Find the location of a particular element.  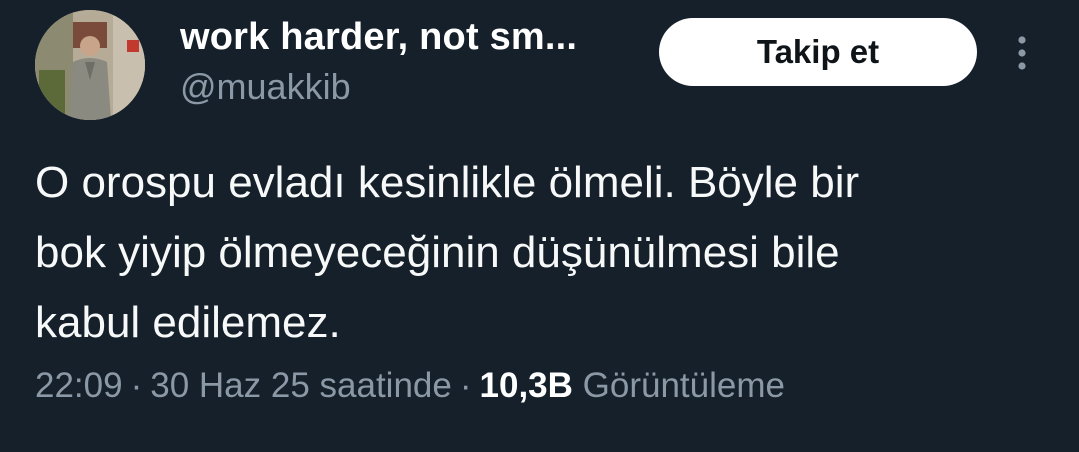

tweet-date: 30 Haz 25 saatinde is located at coordinates (301, 385).